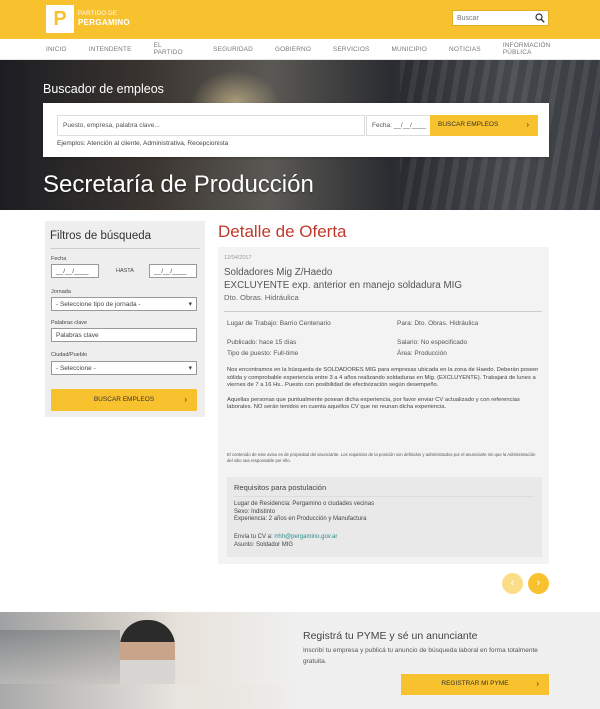  What do you see at coordinates (263, 353) in the screenshot?
I see `job-type: Tipo de puesto: Full-time` at bounding box center [263, 353].